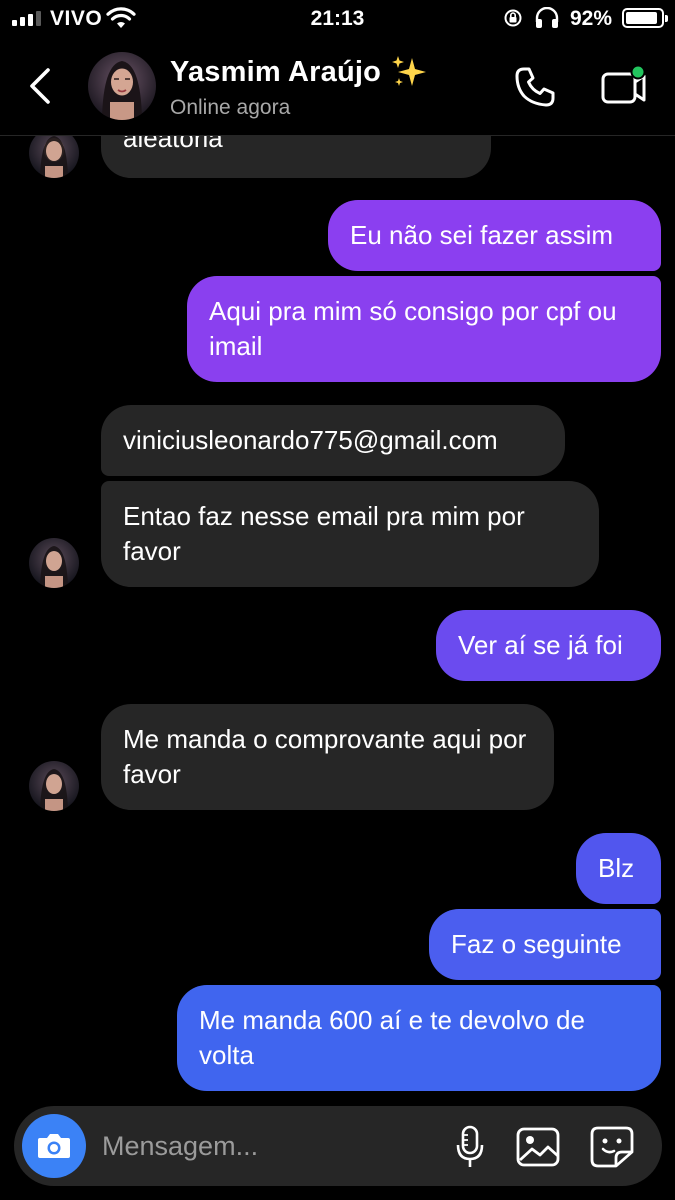  Describe the element at coordinates (625, 87) in the screenshot. I see `video-call-icon` at that location.